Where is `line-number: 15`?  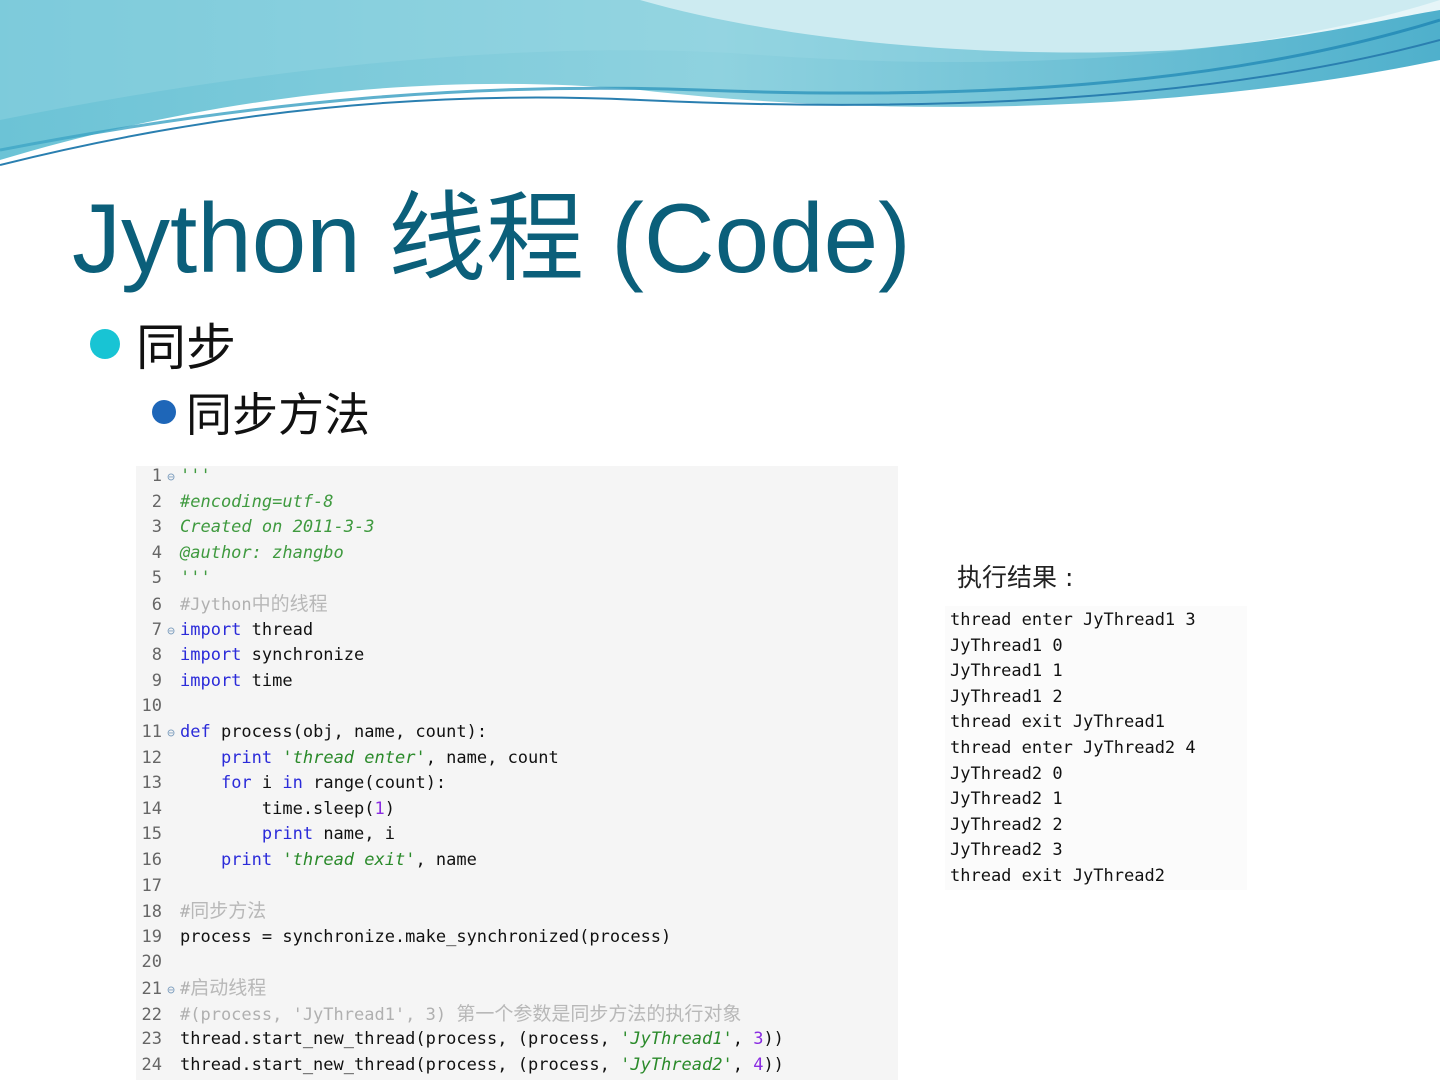 line-number: 15 is located at coordinates (151, 834).